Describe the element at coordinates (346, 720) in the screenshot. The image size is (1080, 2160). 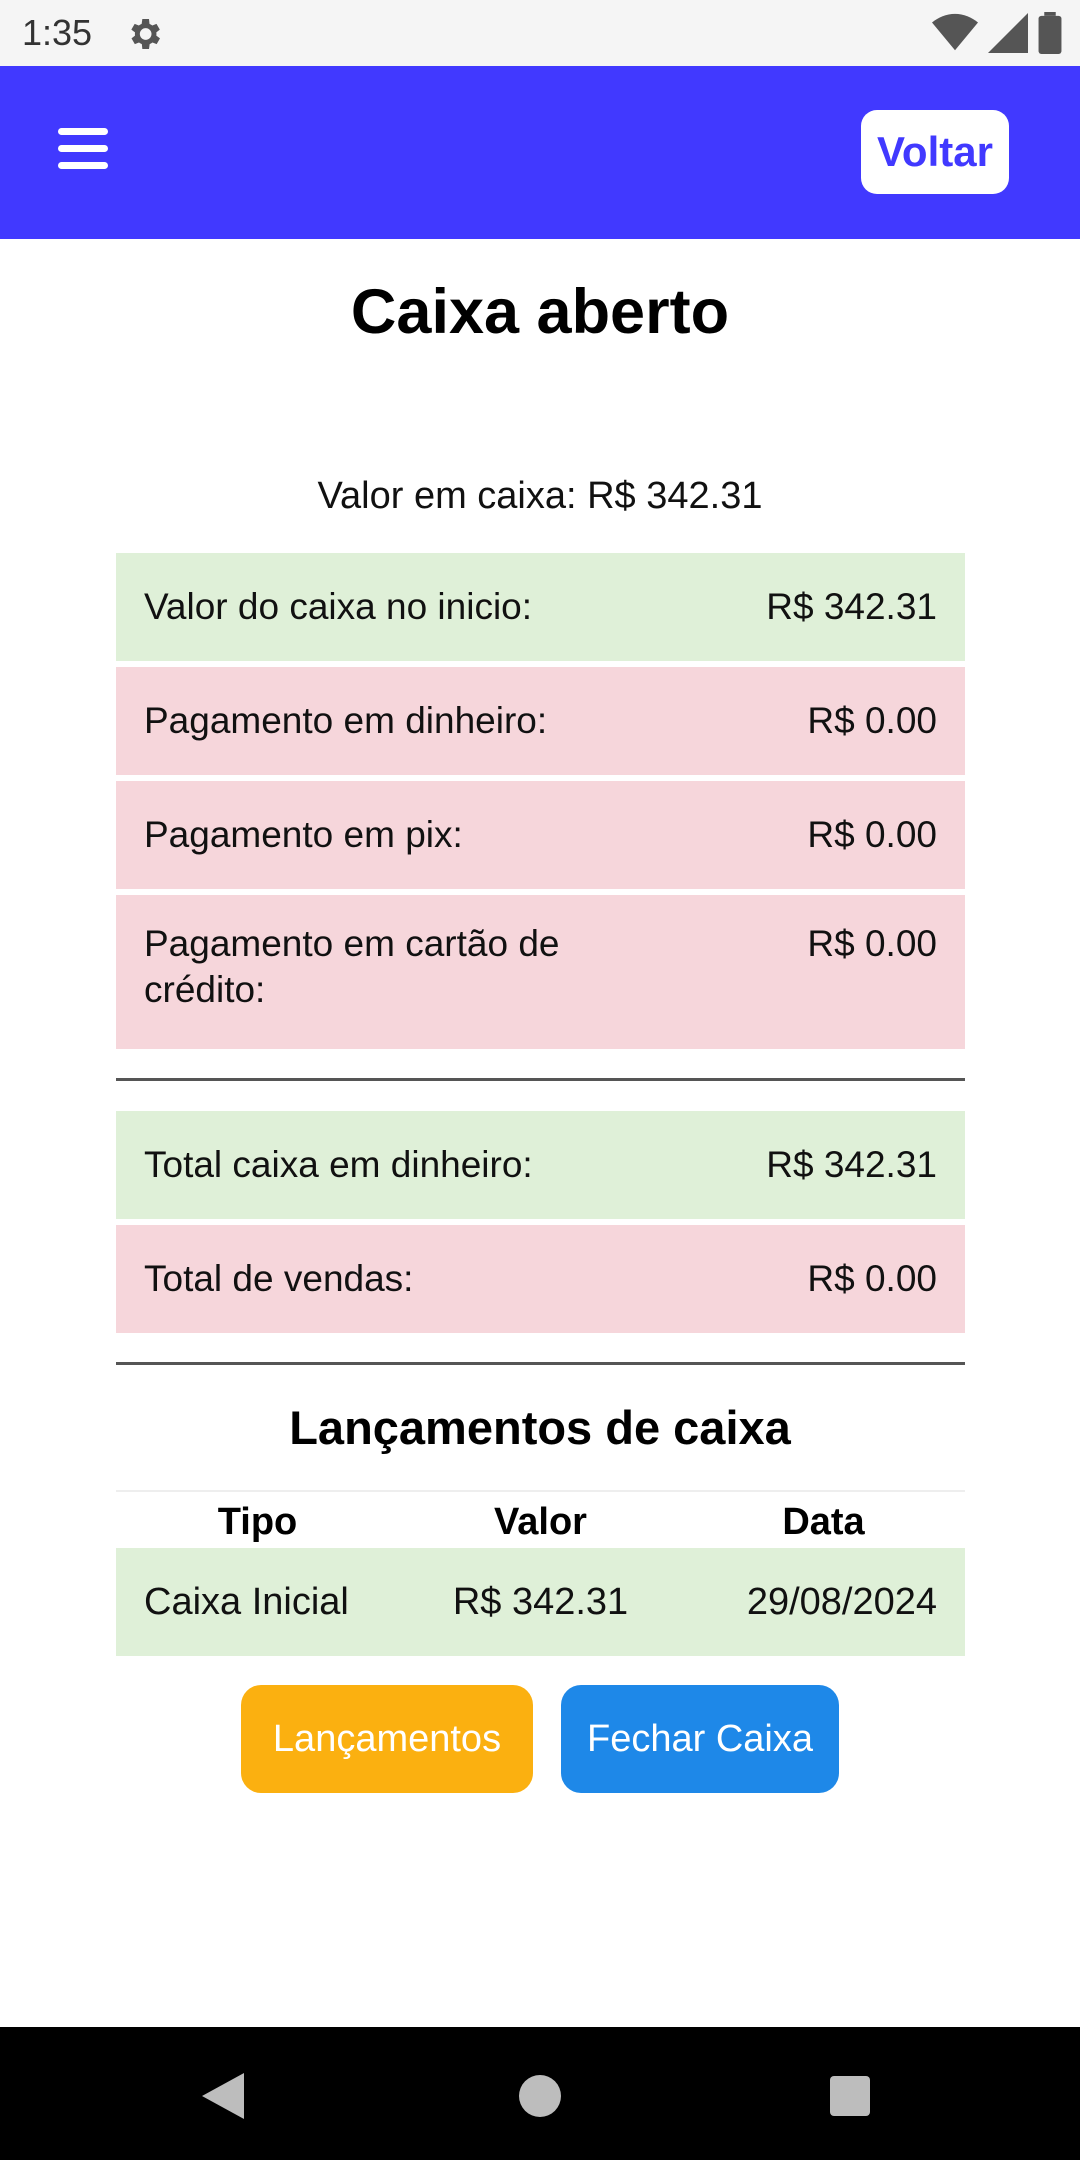
I see `summary-label: Pagamento em dinheiro:` at that location.